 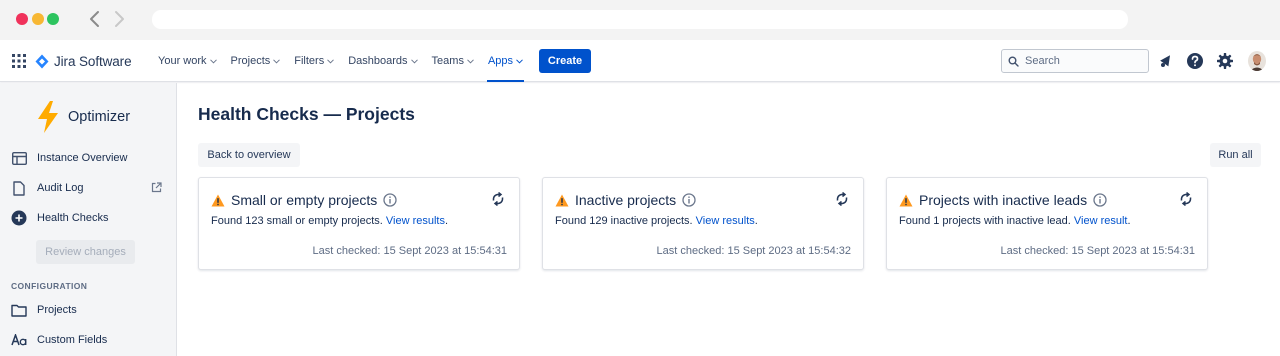 What do you see at coordinates (1013, 61) in the screenshot?
I see `search-icon` at bounding box center [1013, 61].